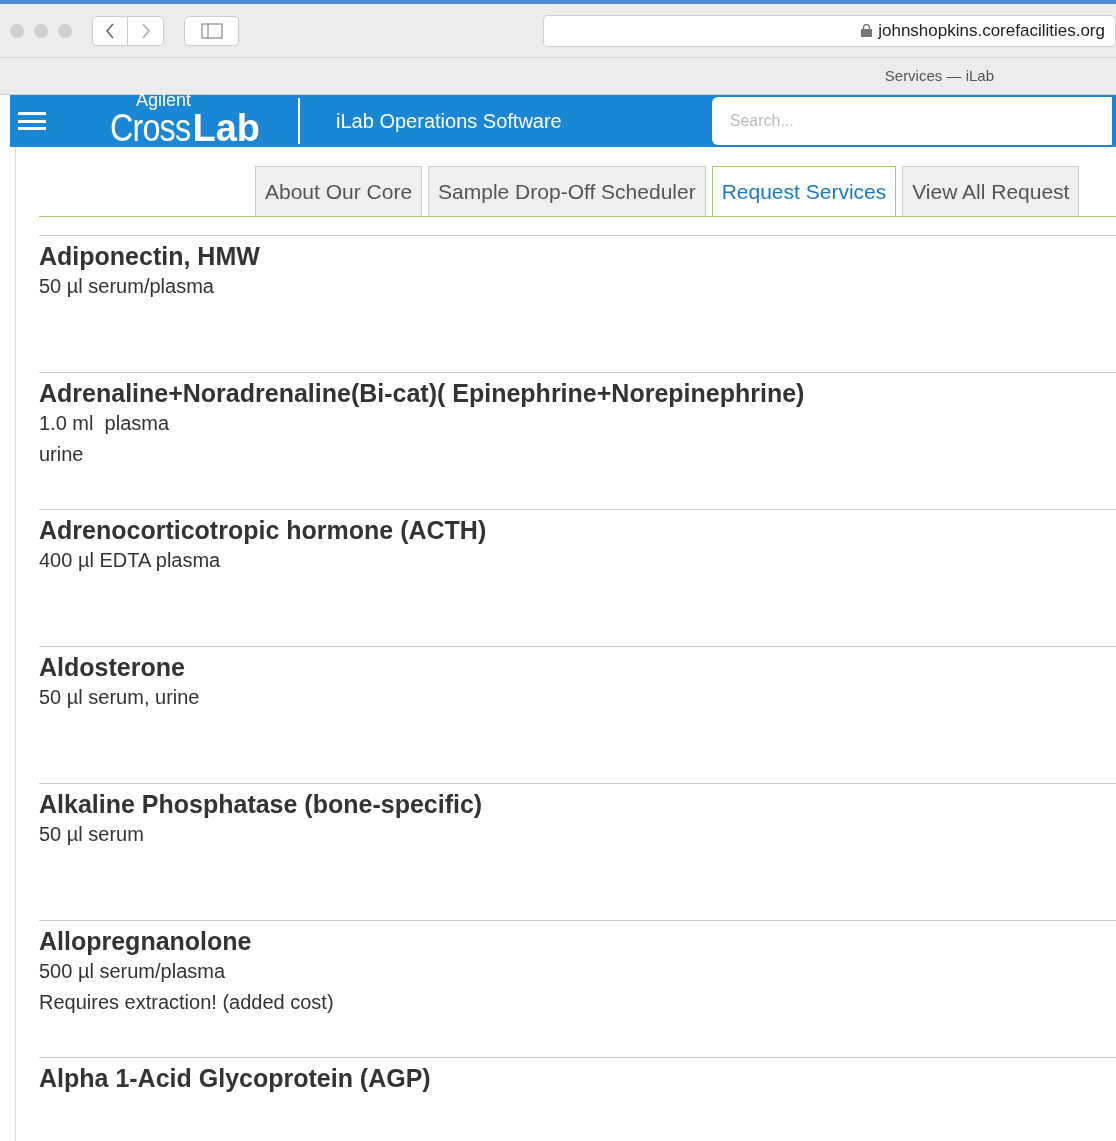  Describe the element at coordinates (92, 834) in the screenshot. I see `service-detail: 50 µl serum` at that location.